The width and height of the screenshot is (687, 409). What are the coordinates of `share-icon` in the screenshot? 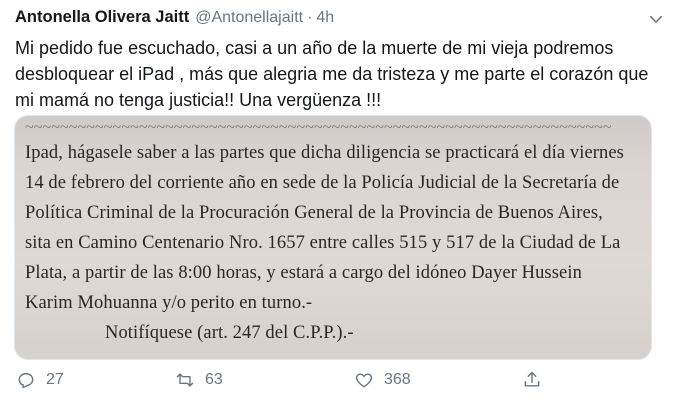 It's located at (532, 379).